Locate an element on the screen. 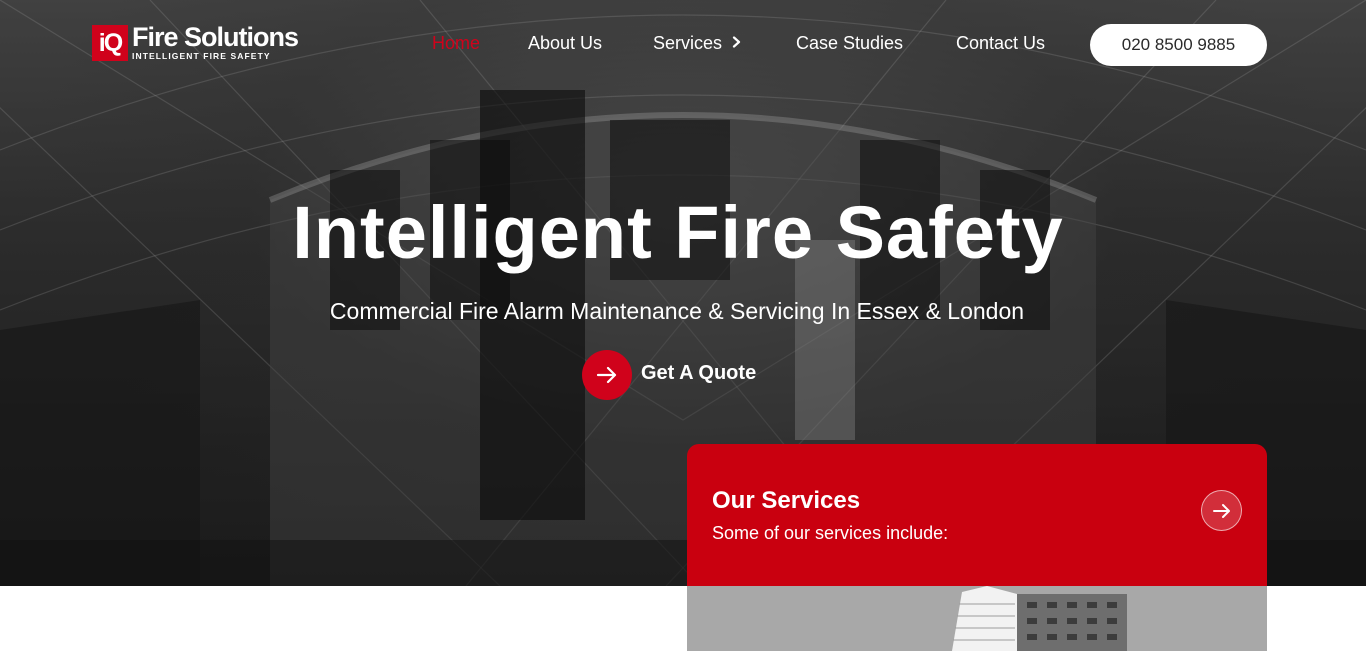 This screenshot has height=651, width=1366. services-building-image is located at coordinates (977, 618).